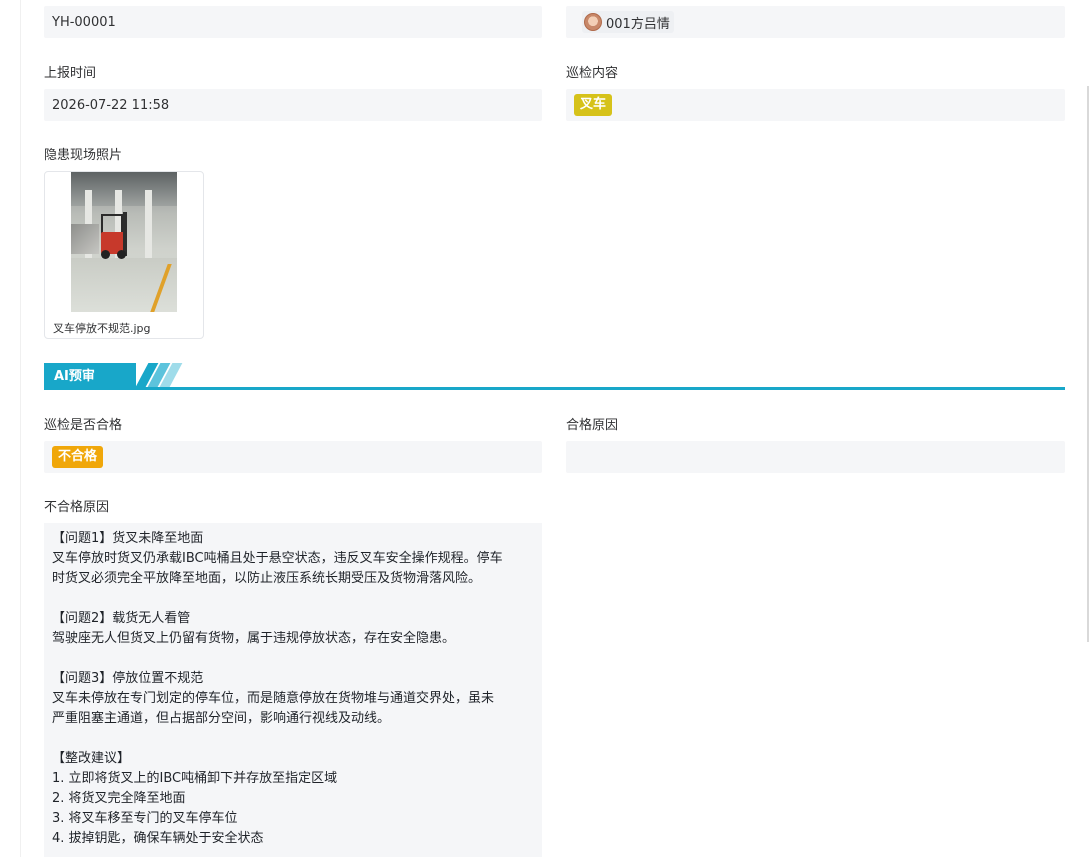  I want to click on fail-reason-line: 叉车停放时货叉仍承载IBC吨桶且处于悬空状态，违反叉车安全操作规程。停车, so click(277, 558).